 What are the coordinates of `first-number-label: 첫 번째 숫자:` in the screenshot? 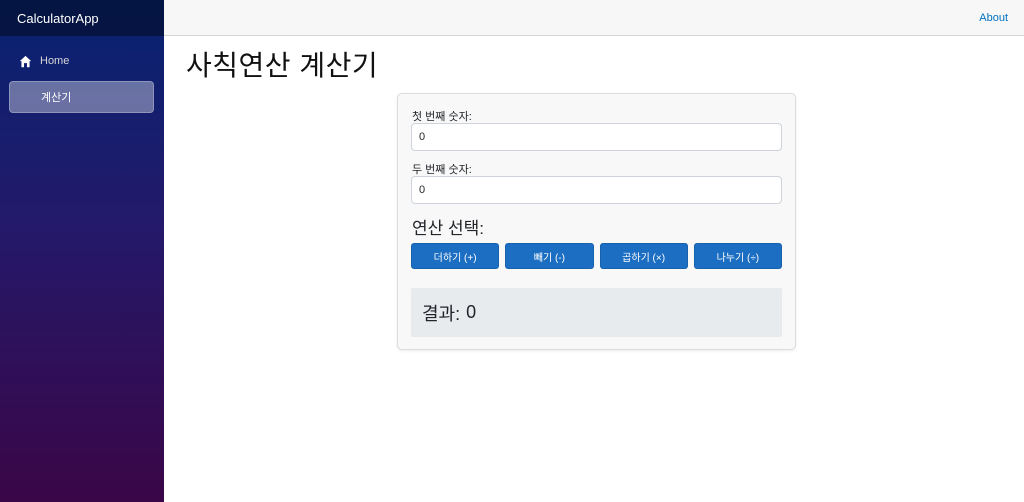 It's located at (442, 117).